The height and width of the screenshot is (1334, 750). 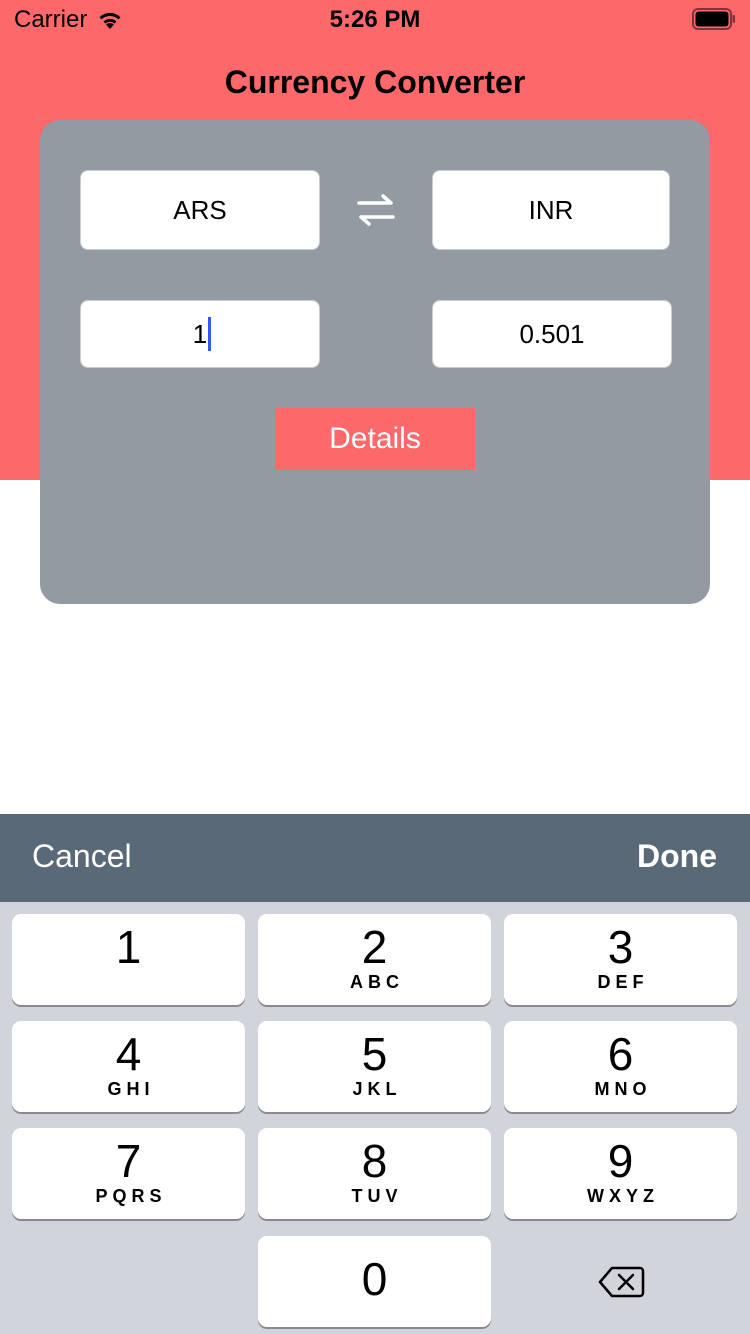 I want to click on delete-key, so click(x=620, y=1281).